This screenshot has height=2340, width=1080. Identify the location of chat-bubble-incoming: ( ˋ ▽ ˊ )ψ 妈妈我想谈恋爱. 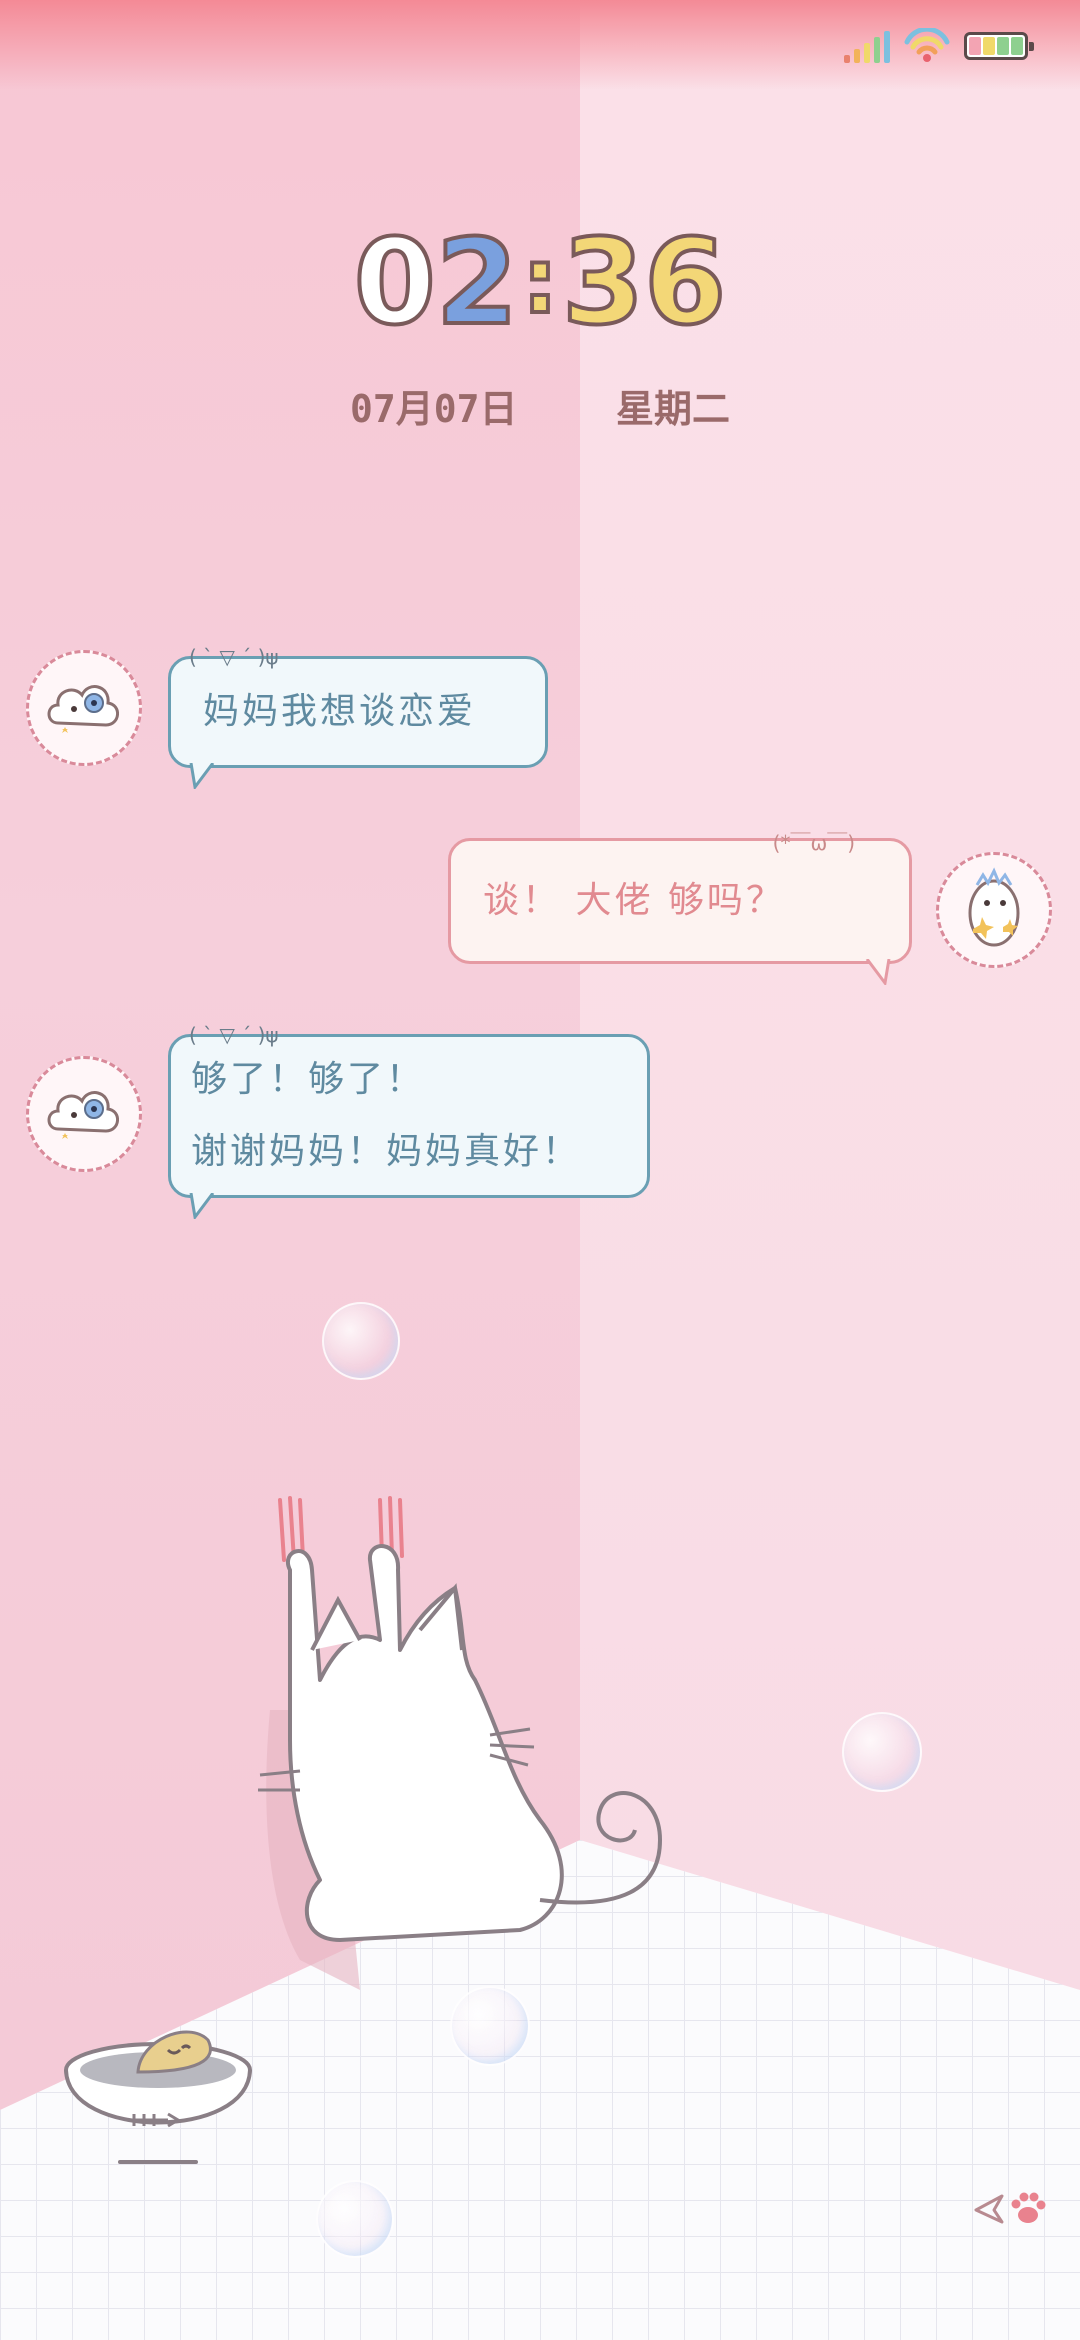
(358, 717).